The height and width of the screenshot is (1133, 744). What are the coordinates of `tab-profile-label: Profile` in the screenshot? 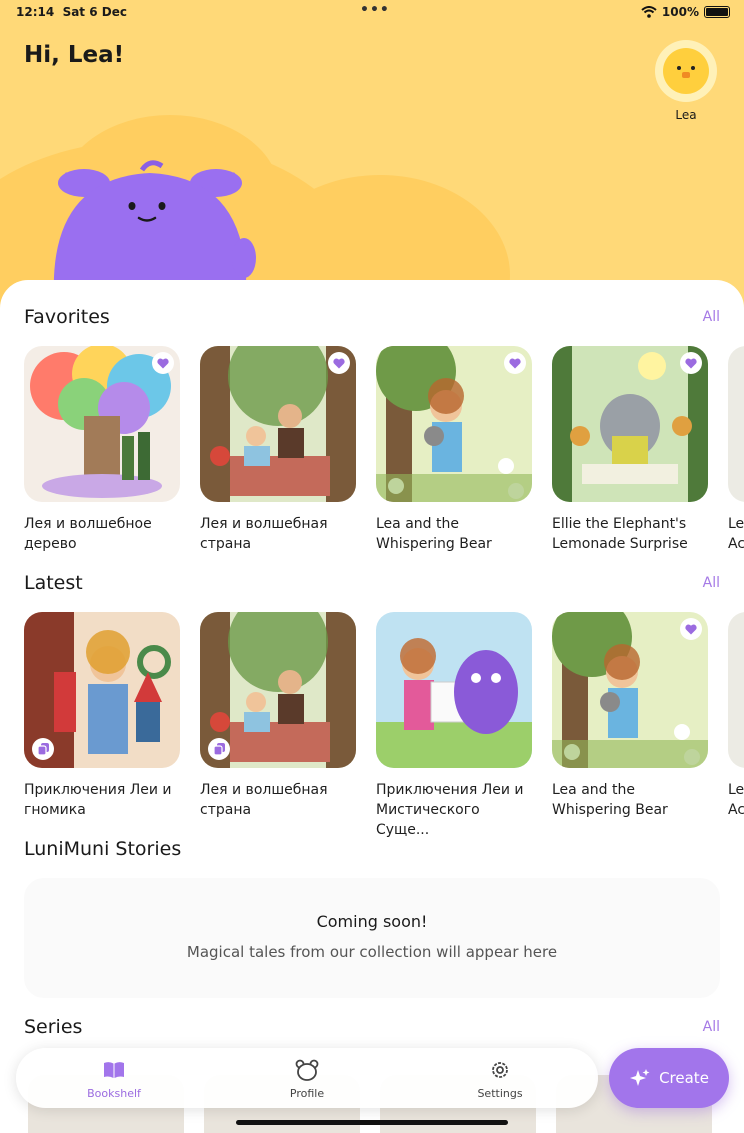 It's located at (307, 1093).